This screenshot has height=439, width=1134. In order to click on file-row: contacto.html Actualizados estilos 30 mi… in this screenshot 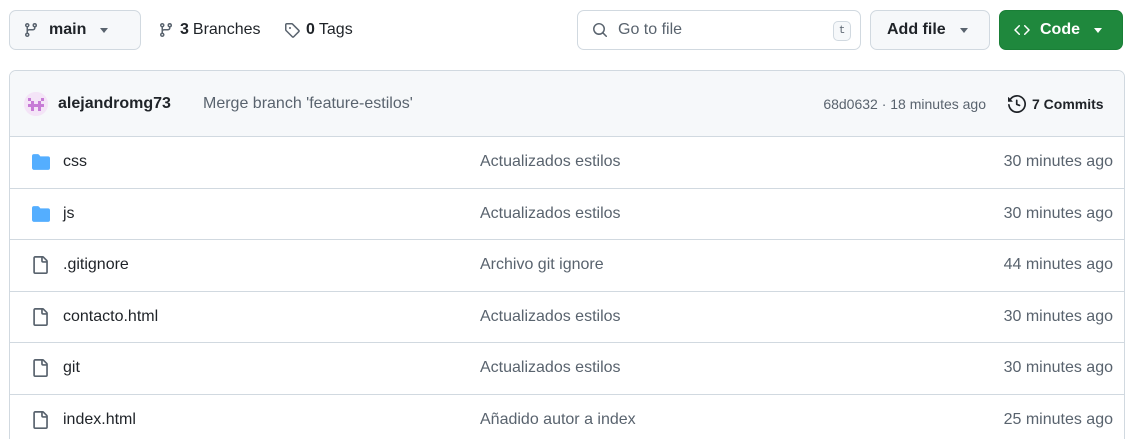, I will do `click(567, 317)`.